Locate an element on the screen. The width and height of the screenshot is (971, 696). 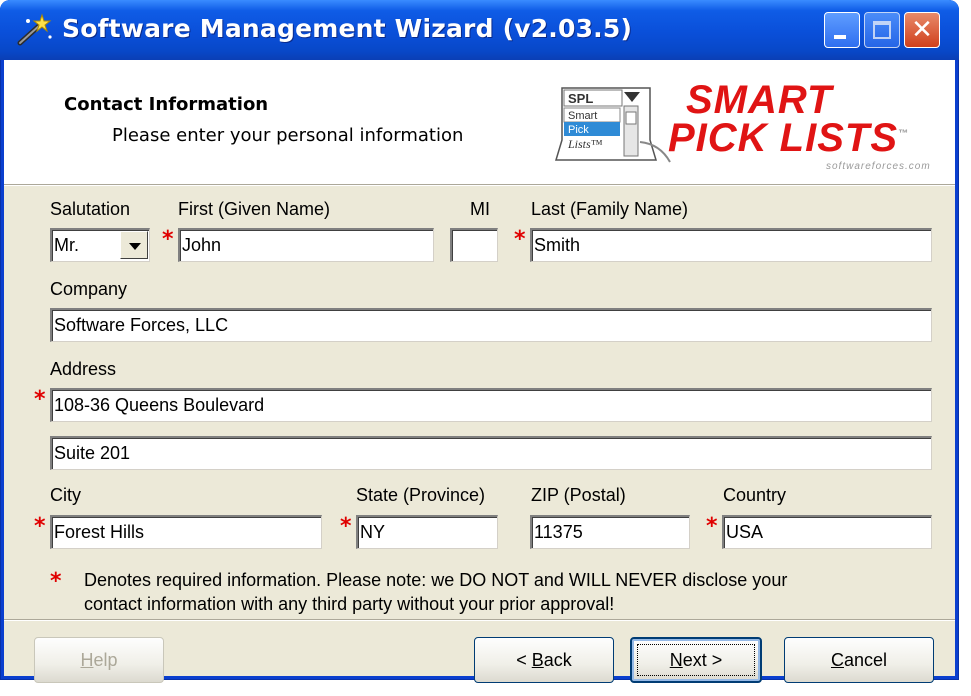
page-title: Contact Information is located at coordinates (166, 104).